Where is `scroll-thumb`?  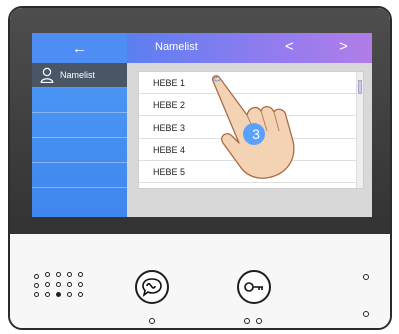 scroll-thumb is located at coordinates (360, 87).